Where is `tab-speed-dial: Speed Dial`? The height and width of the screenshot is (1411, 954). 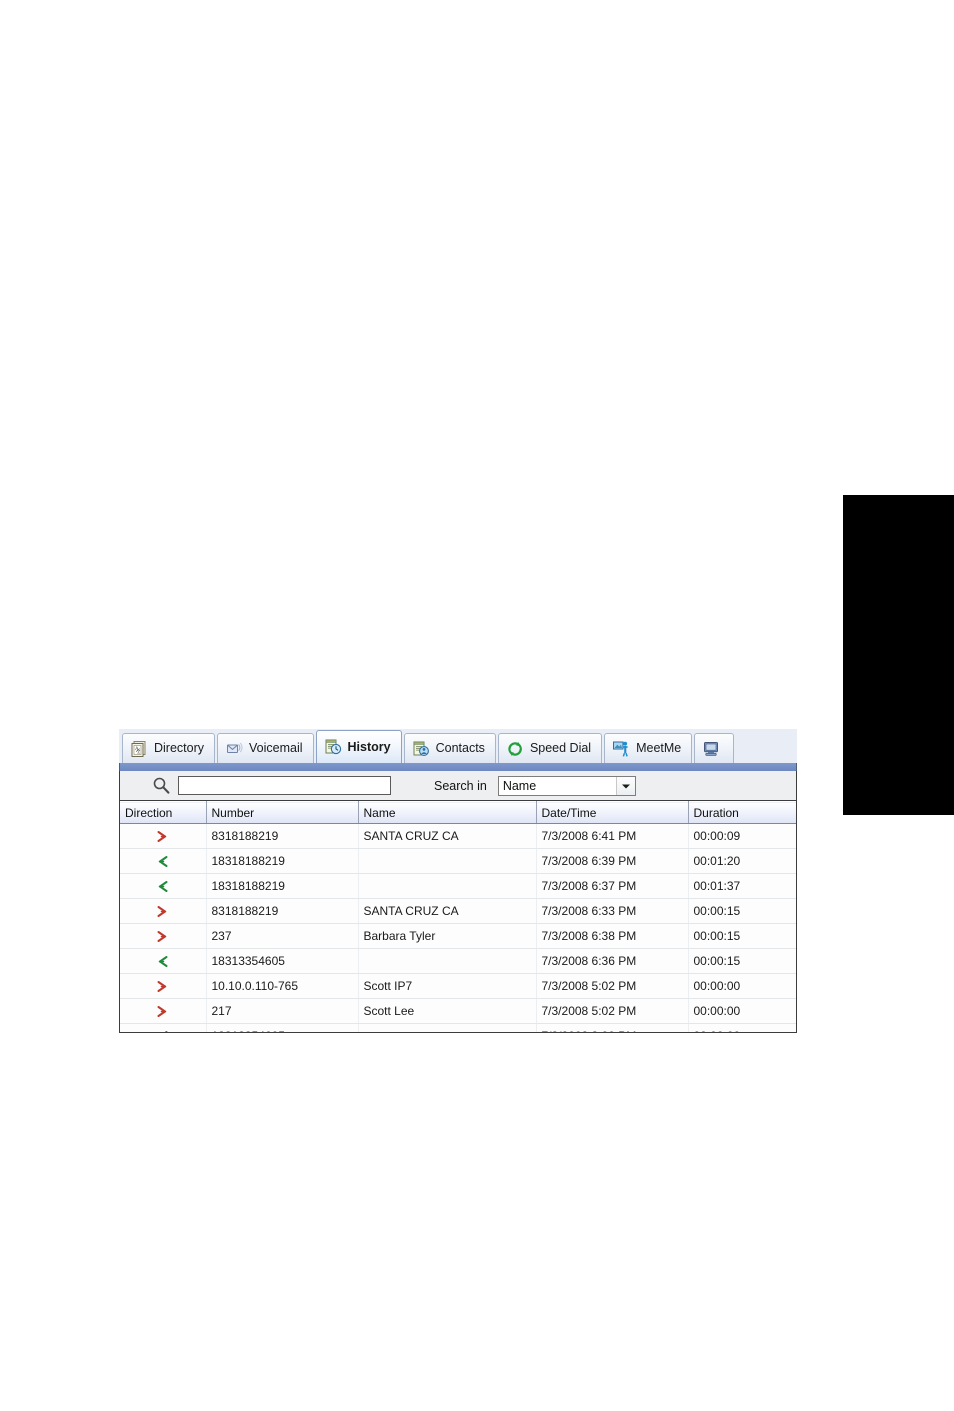 tab-speed-dial: Speed Dial is located at coordinates (550, 748).